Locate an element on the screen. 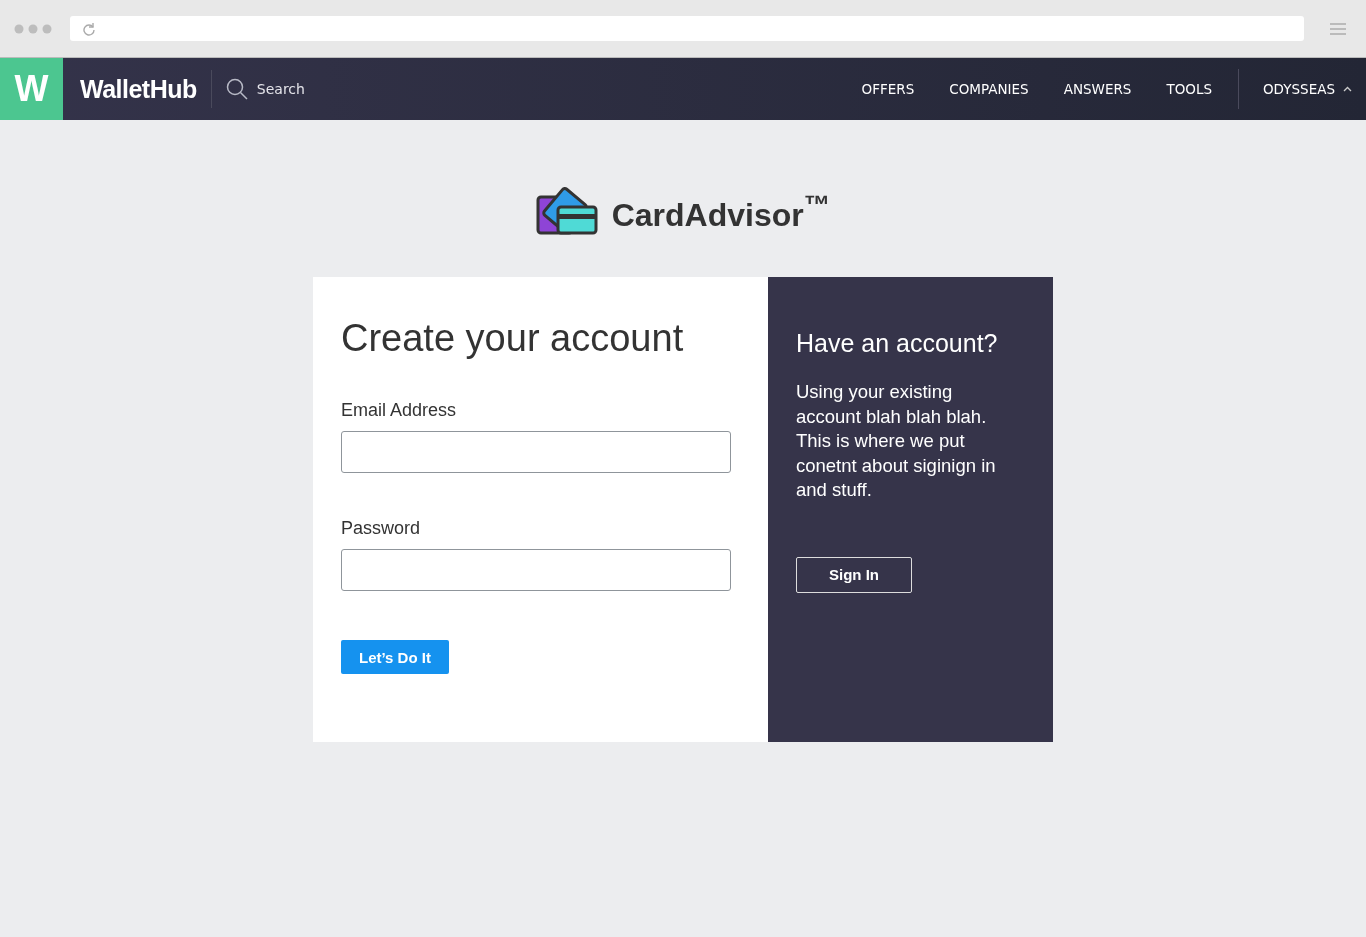  user-menu: ODYSSEAS is located at coordinates (1307, 89).